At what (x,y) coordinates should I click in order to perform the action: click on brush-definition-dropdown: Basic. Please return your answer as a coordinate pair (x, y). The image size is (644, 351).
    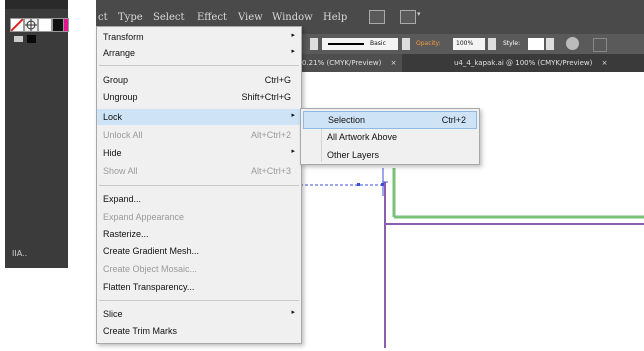
    Looking at the image, I should click on (360, 44).